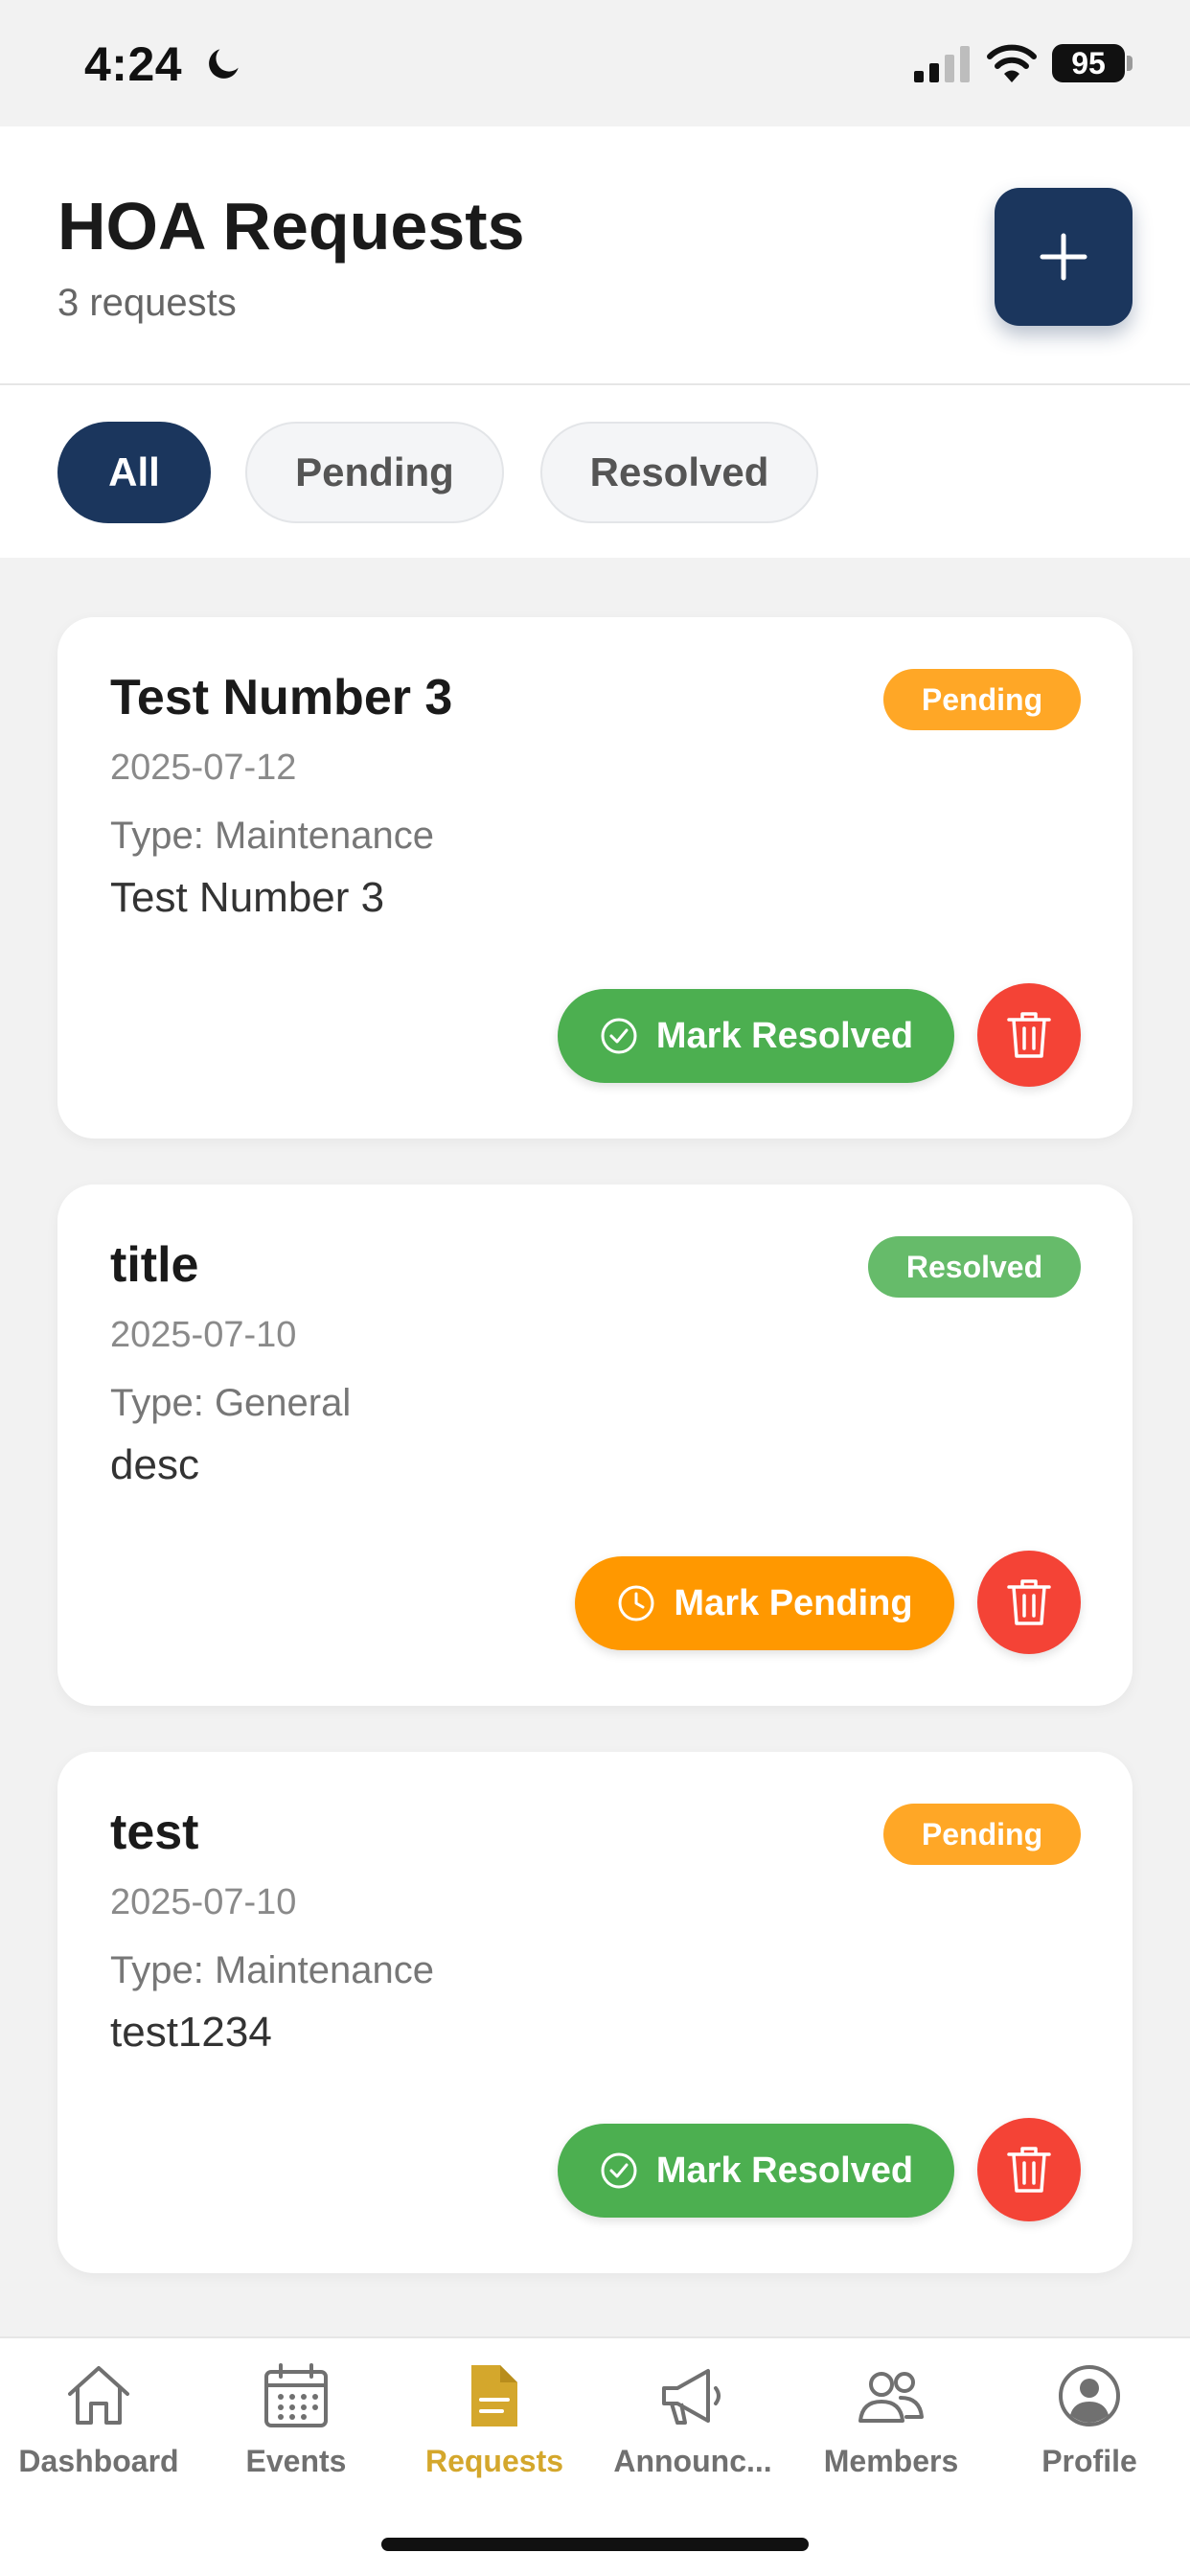 This screenshot has height=2576, width=1190. I want to click on request-title: test, so click(155, 1832).